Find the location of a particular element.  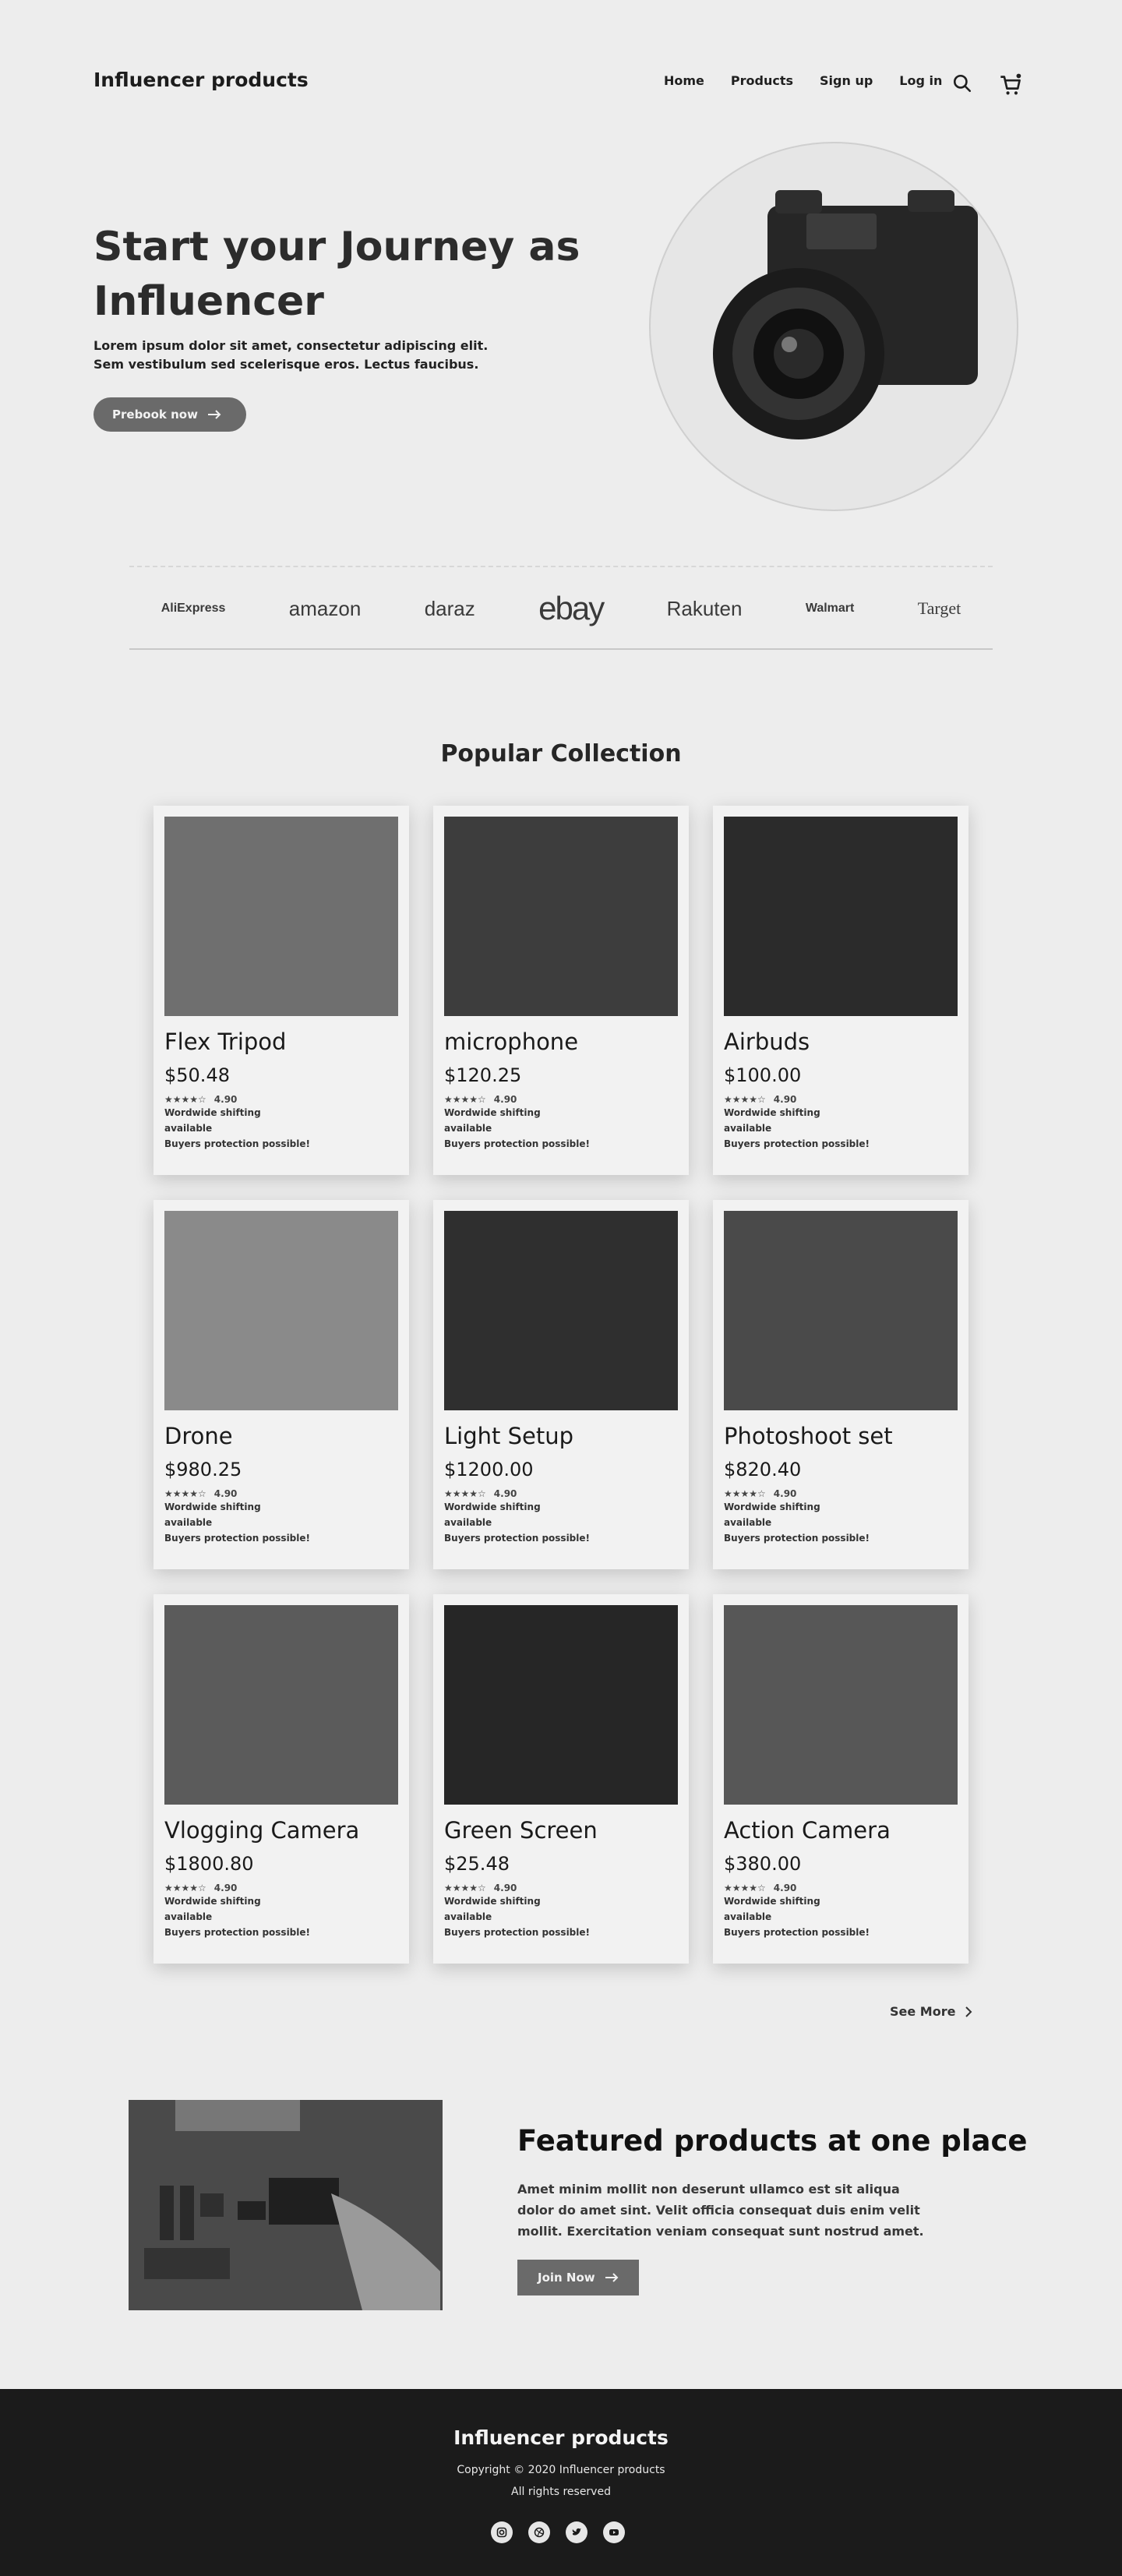

brand-target: Target is located at coordinates (939, 608).